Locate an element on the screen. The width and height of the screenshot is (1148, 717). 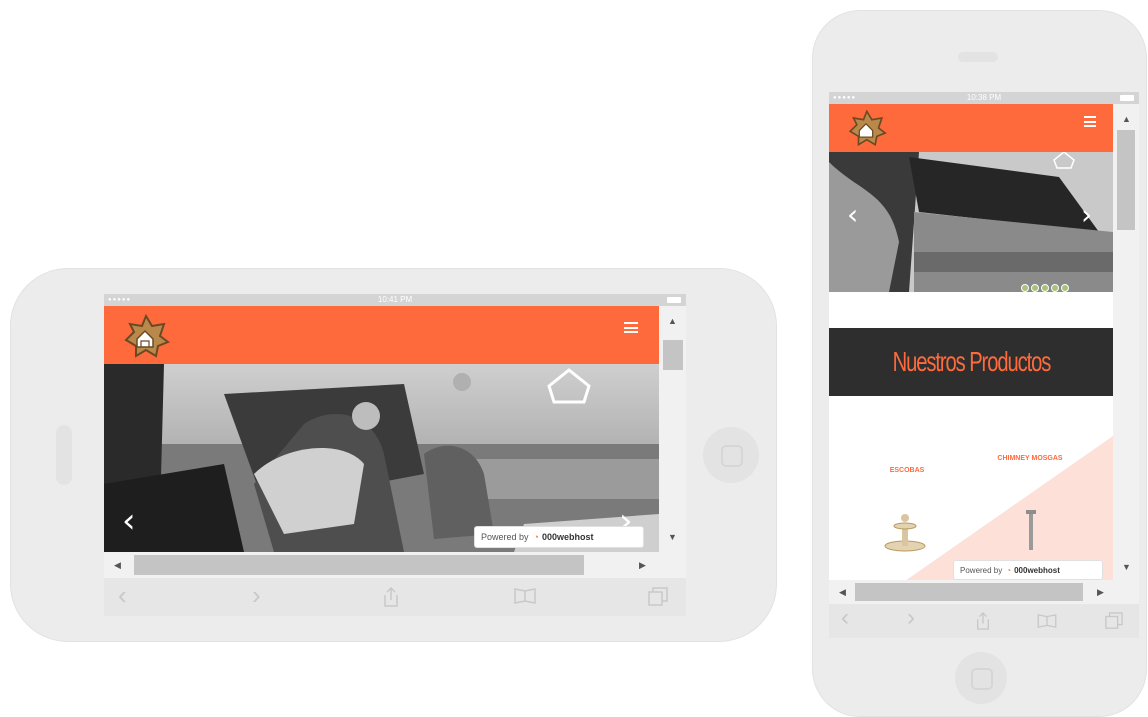
status-time: 10:38 PM is located at coordinates (984, 97).